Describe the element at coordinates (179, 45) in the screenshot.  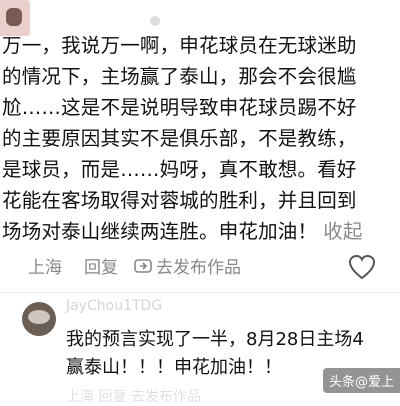
I see `comment-line: 万一，我说万一啊，申花球员在无球迷助` at that location.